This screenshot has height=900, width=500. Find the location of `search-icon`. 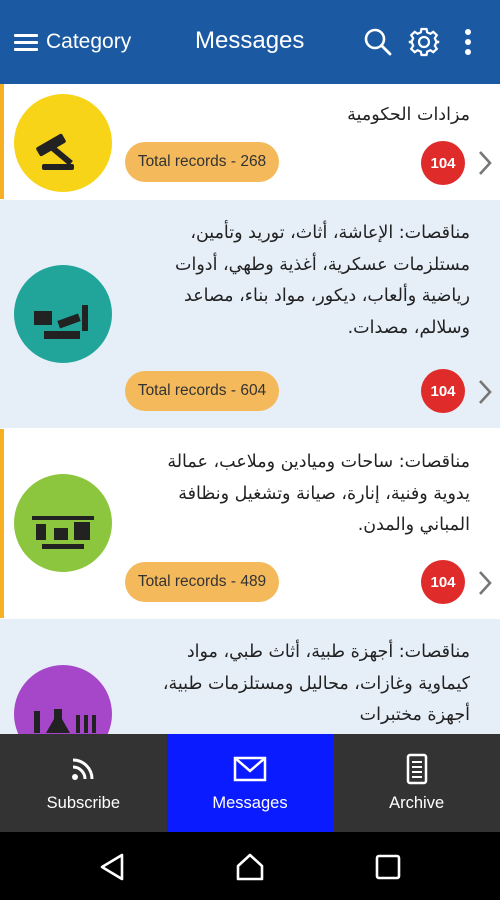

search-icon is located at coordinates (378, 42).